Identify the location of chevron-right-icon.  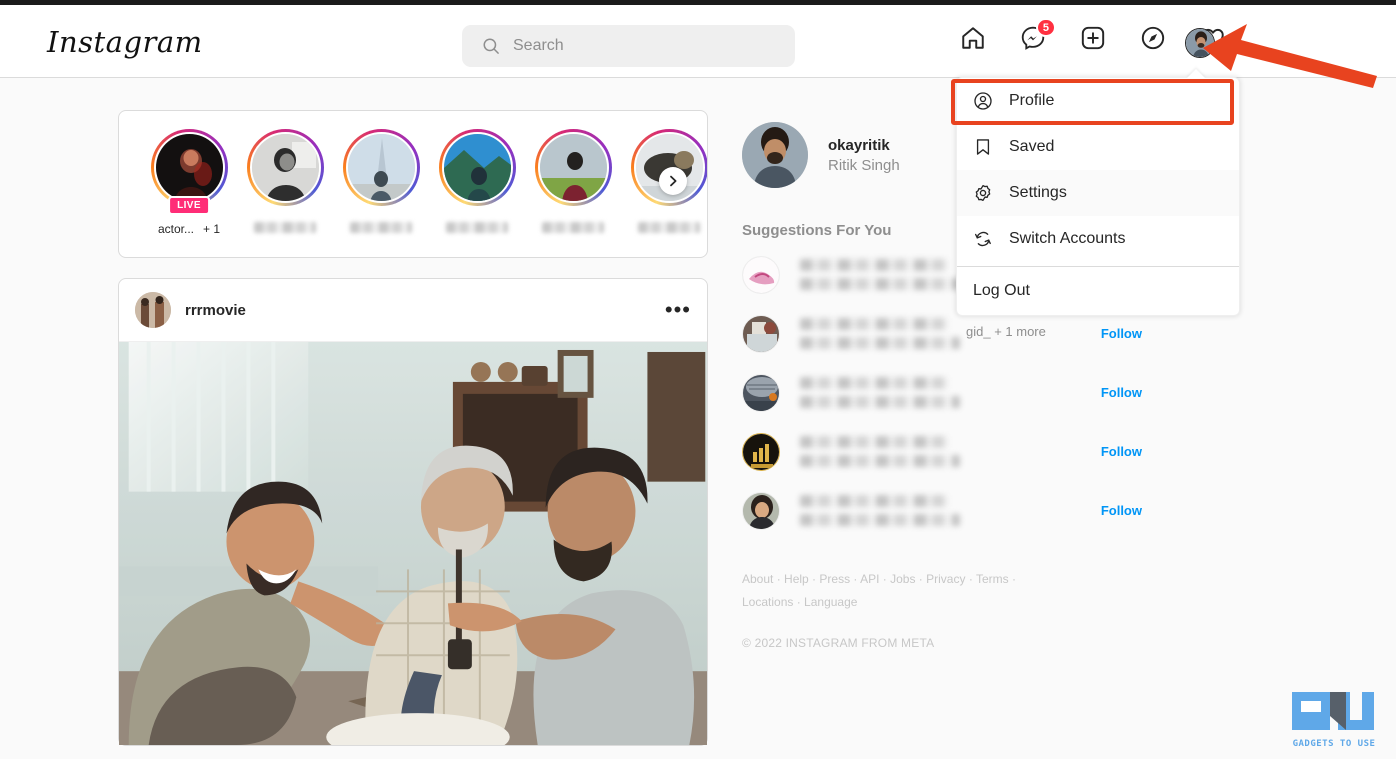
(673, 181).